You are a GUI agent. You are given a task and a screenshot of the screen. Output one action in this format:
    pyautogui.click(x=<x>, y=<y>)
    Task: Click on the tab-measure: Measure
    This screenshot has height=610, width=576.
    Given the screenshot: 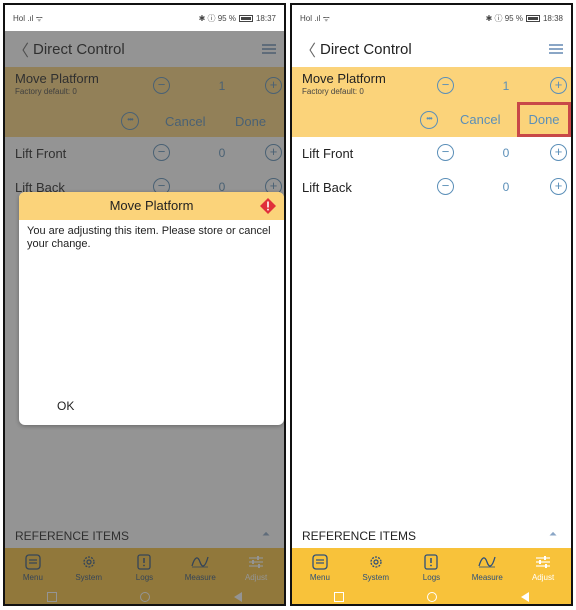 What is the action you would take?
    pyautogui.click(x=487, y=567)
    